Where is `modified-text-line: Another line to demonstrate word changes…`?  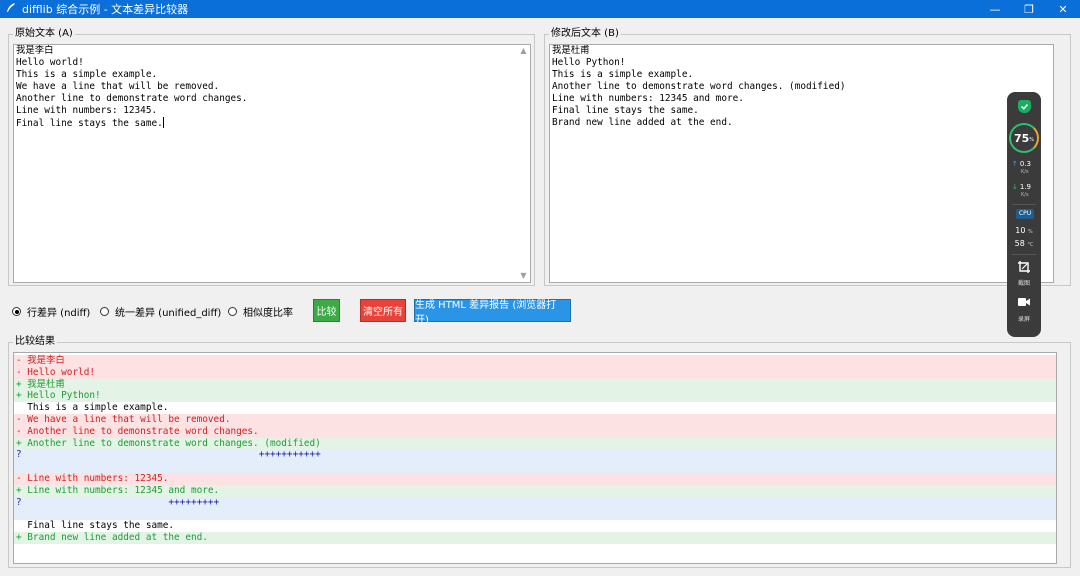
modified-text-line: Another line to demonstrate word changes… is located at coordinates (699, 86).